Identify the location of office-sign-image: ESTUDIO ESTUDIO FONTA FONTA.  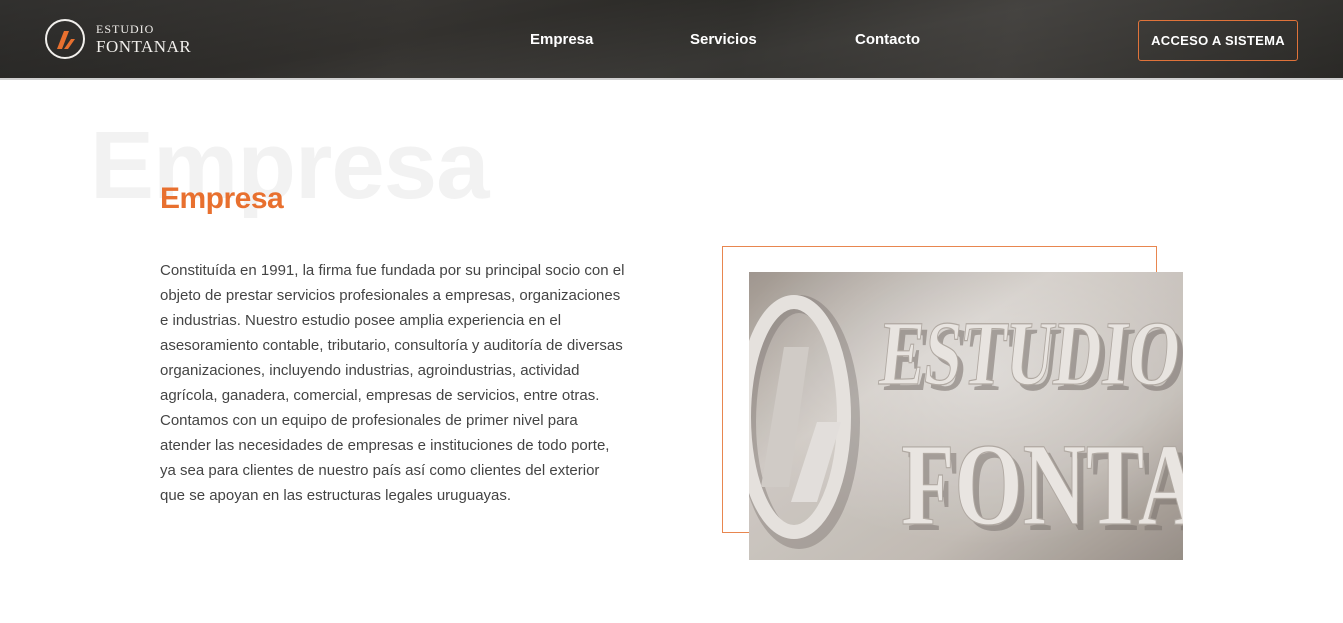
(966, 416).